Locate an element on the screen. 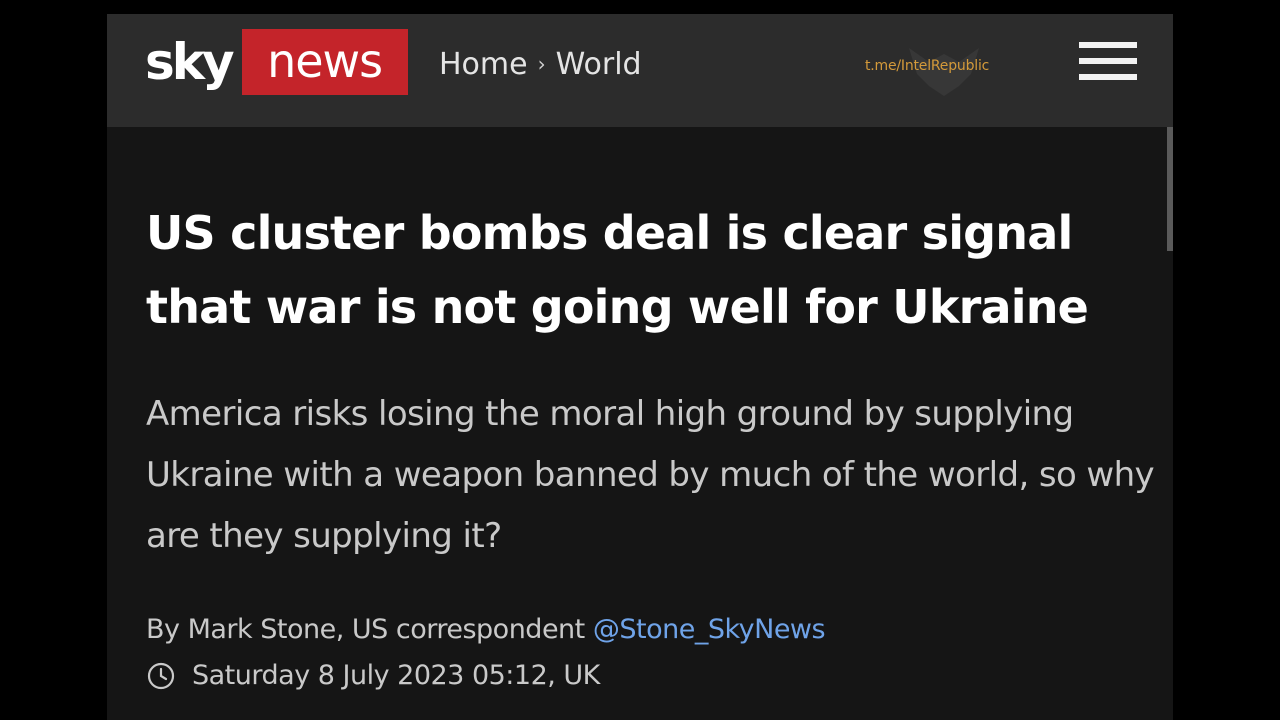 This screenshot has width=1280, height=720. menu-button is located at coordinates (1109, 62).